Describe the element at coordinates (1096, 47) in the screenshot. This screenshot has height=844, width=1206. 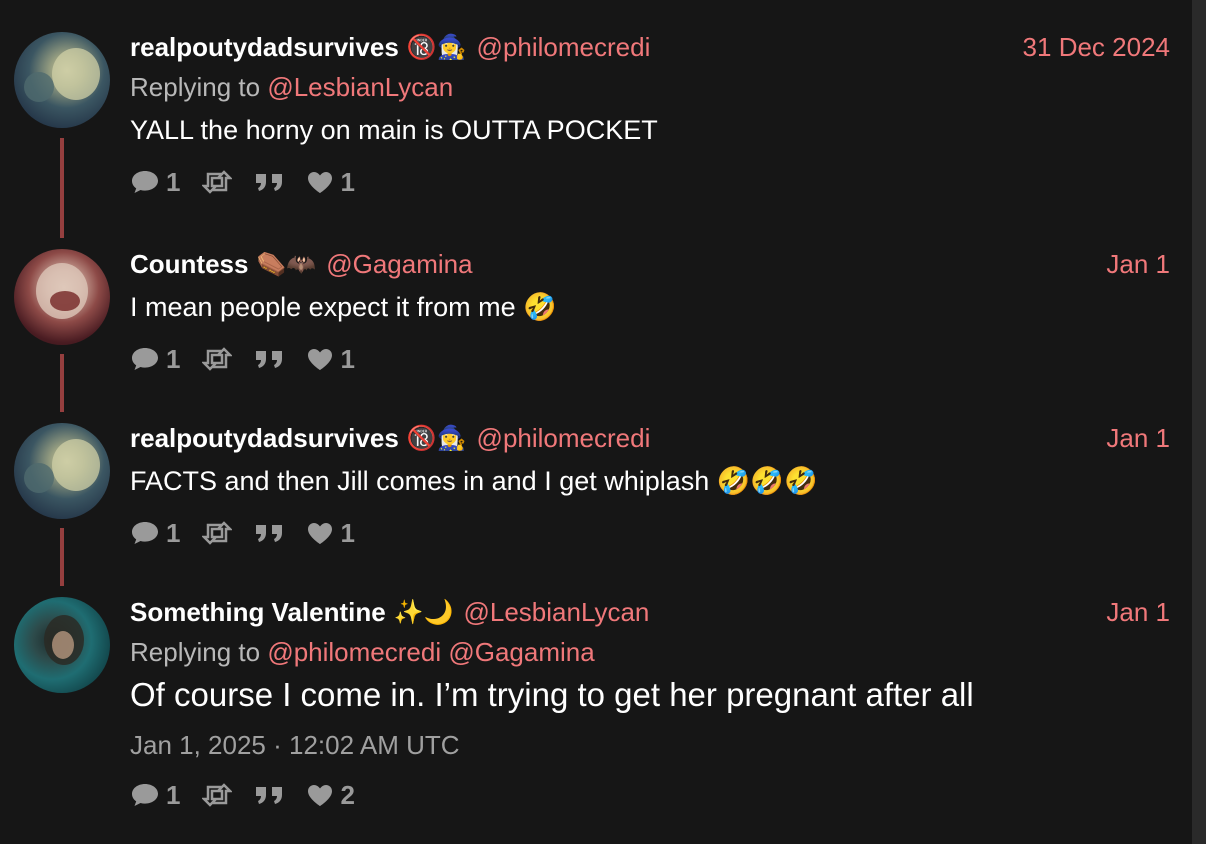
I see `tweet-date: 31 Dec 2024` at that location.